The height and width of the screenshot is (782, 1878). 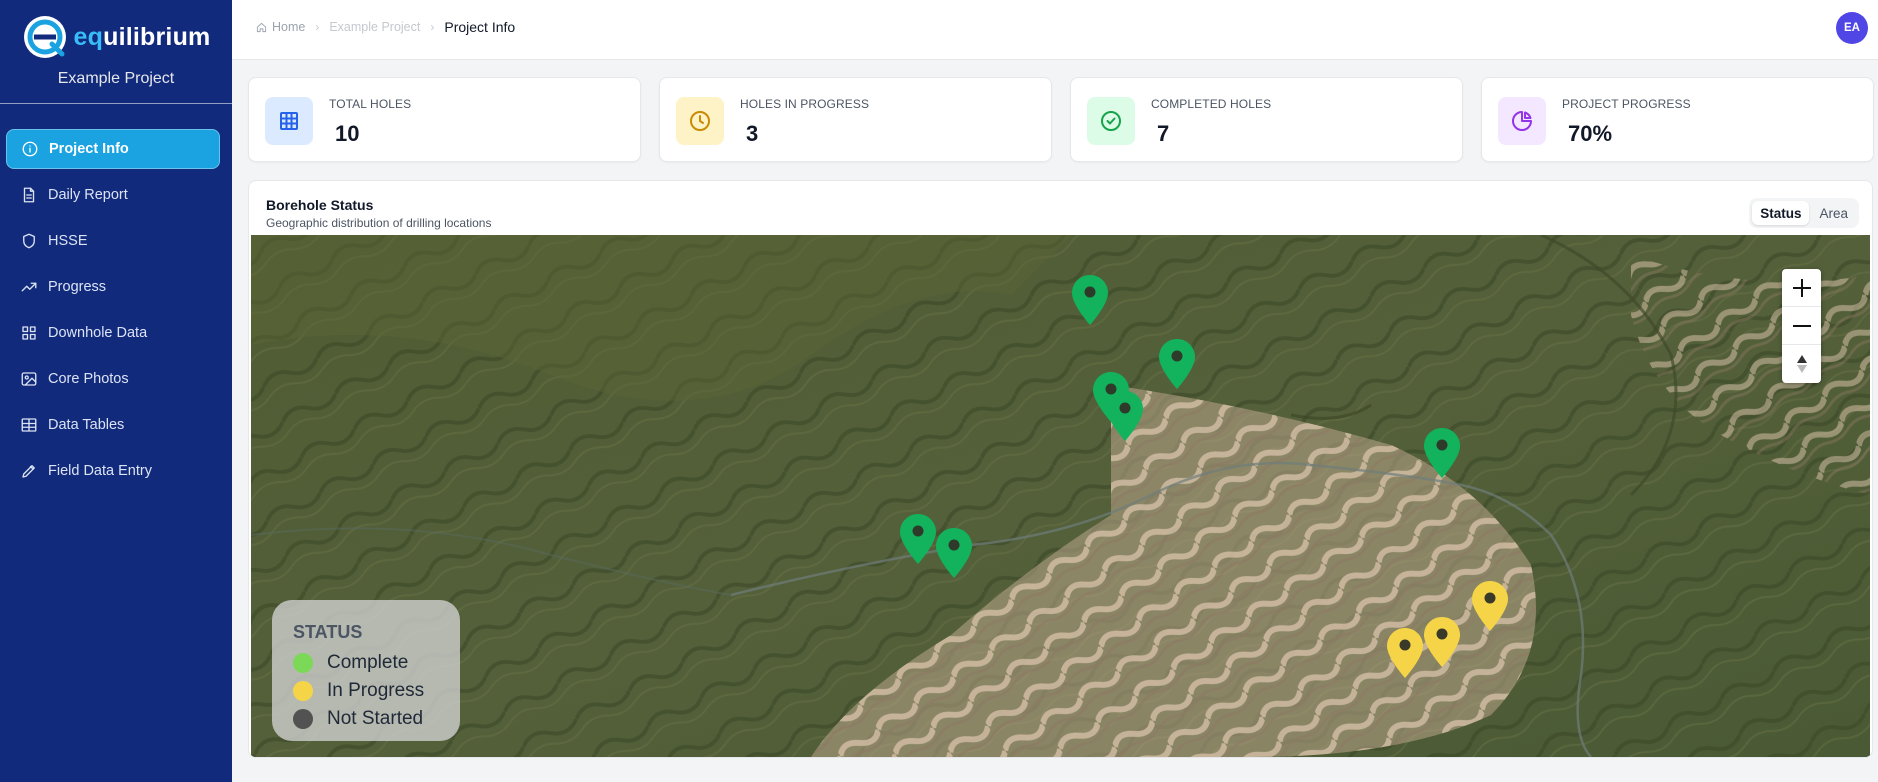 I want to click on brand-prefix: eq, so click(x=88, y=36).